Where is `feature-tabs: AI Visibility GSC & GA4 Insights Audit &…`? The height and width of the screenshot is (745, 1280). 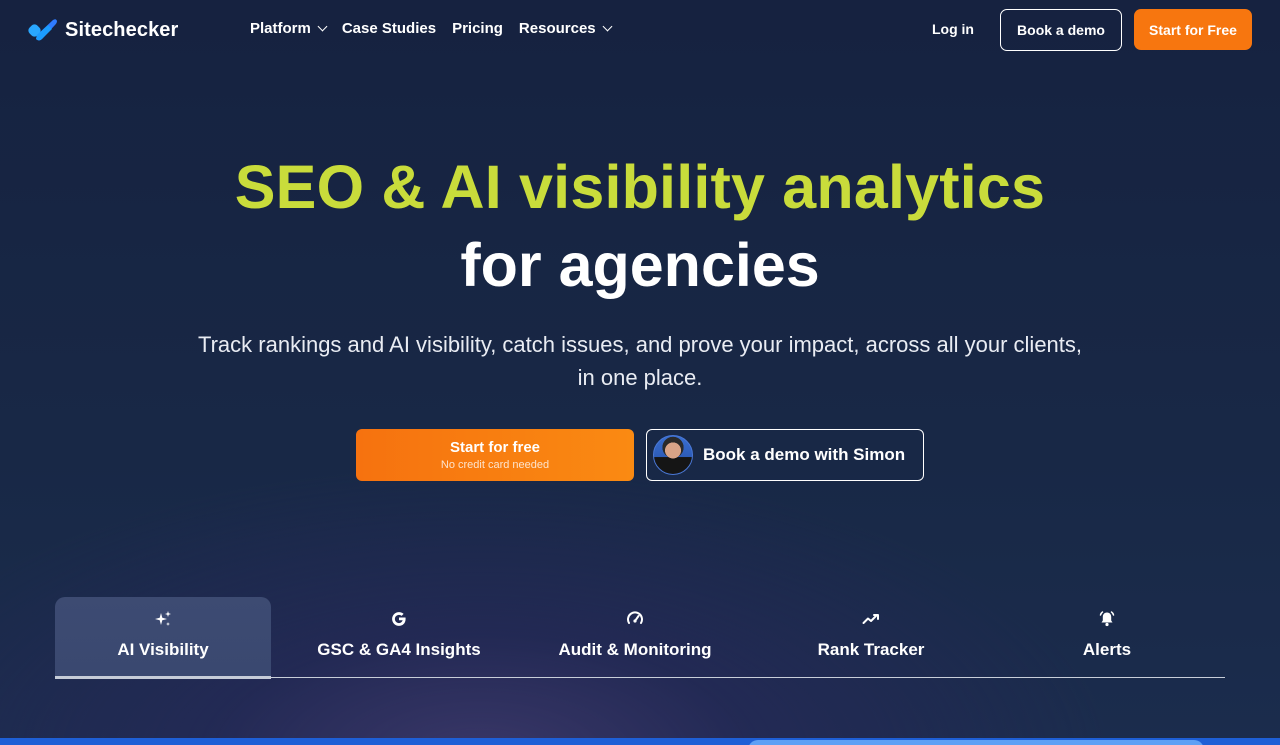 feature-tabs: AI Visibility GSC & GA4 Insights Audit &… is located at coordinates (640, 638).